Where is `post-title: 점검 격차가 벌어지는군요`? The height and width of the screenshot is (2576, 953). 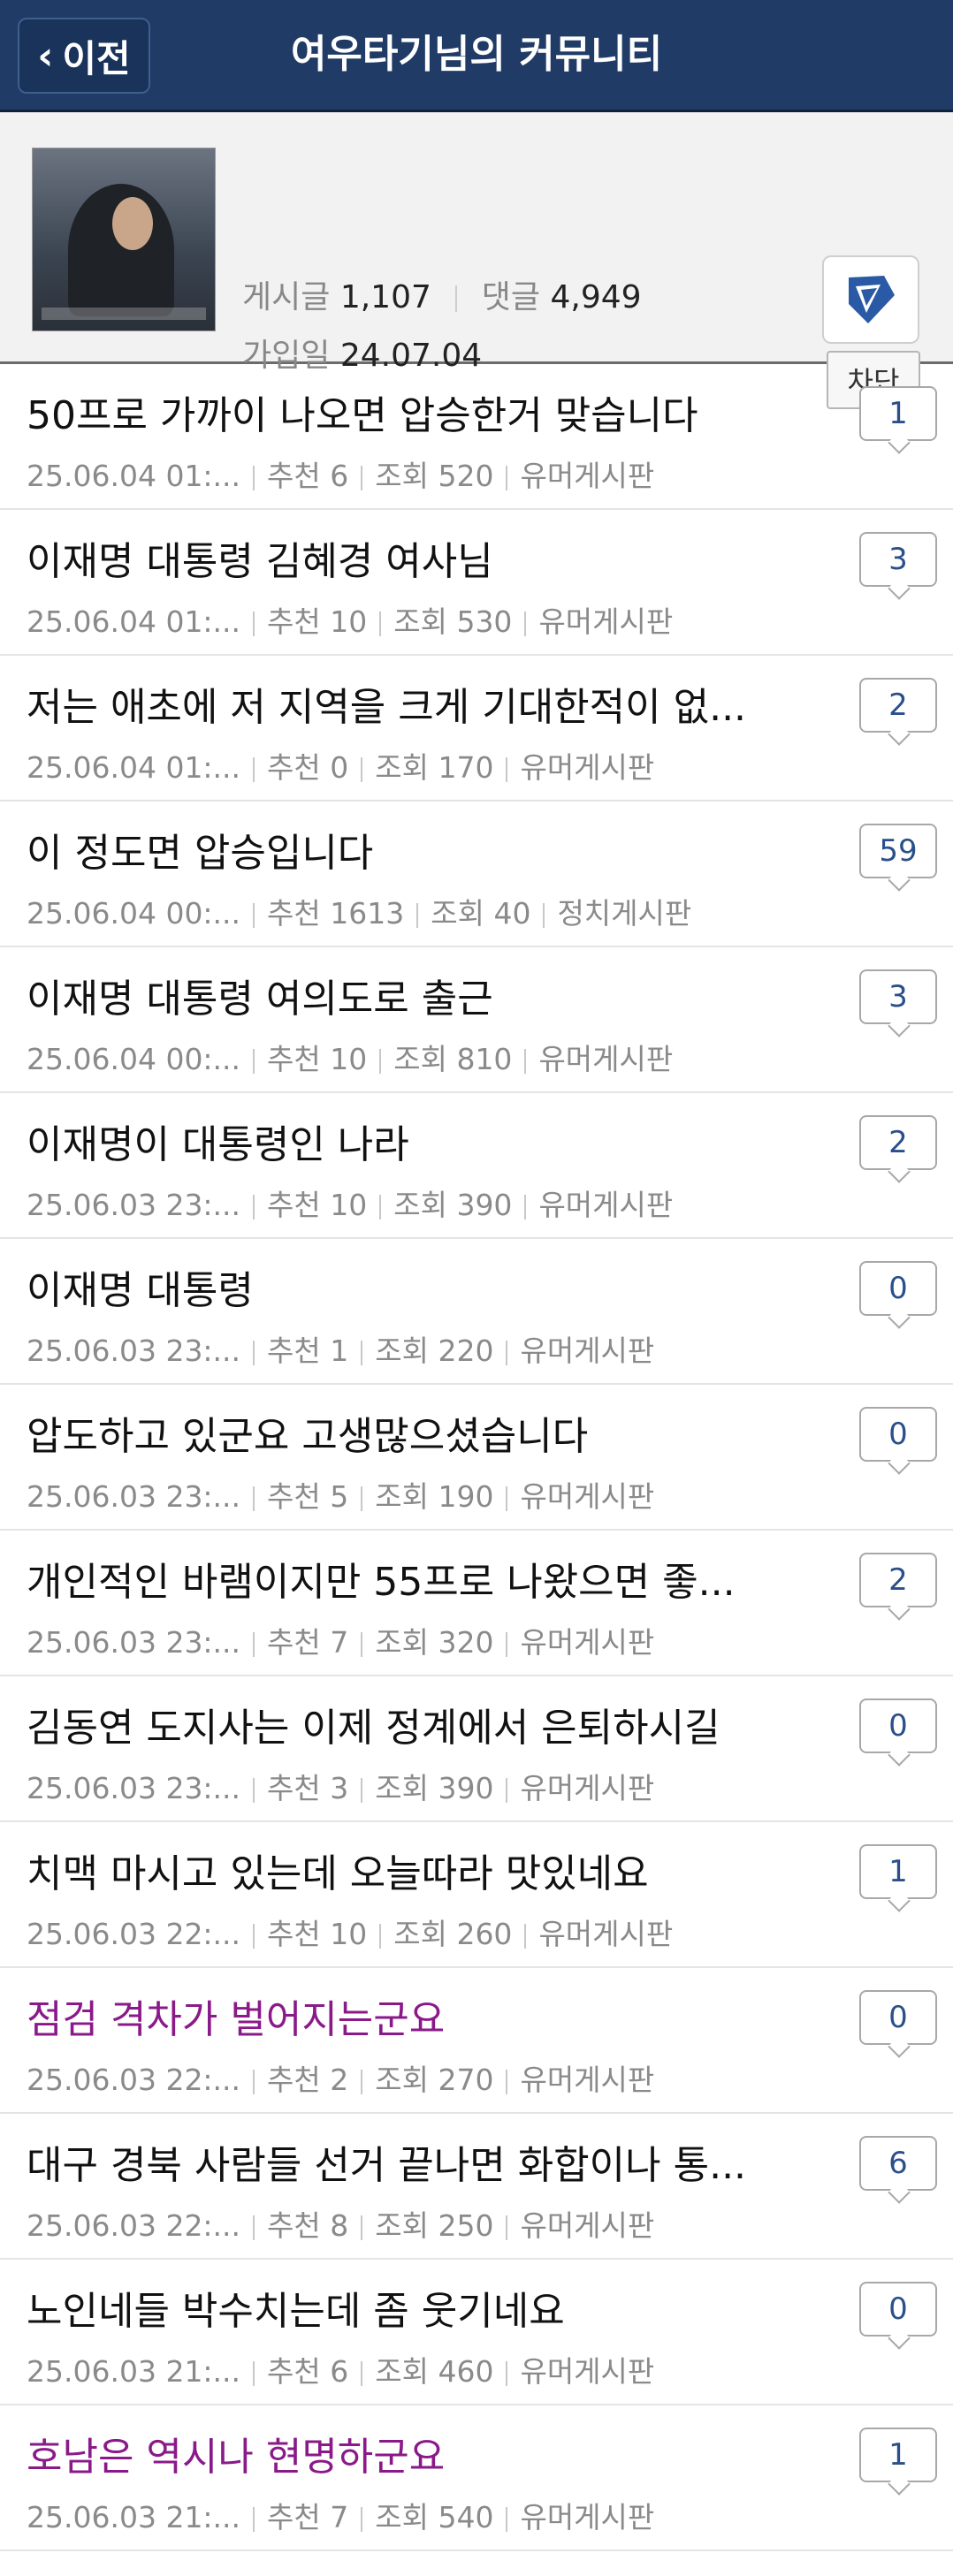
post-title: 점검 격차가 벌어지는군요 is located at coordinates (389, 2015).